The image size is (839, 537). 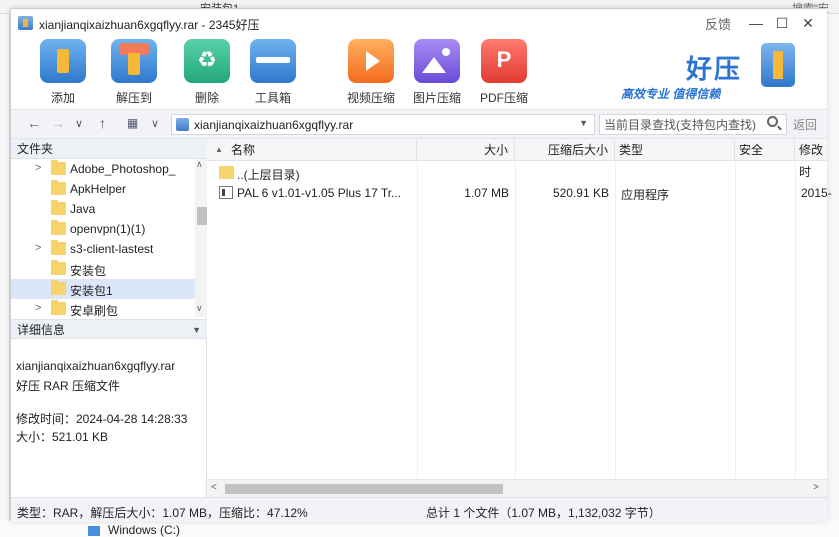 What do you see at coordinates (103, 209) in the screenshot?
I see `tree-item: Java` at bounding box center [103, 209].